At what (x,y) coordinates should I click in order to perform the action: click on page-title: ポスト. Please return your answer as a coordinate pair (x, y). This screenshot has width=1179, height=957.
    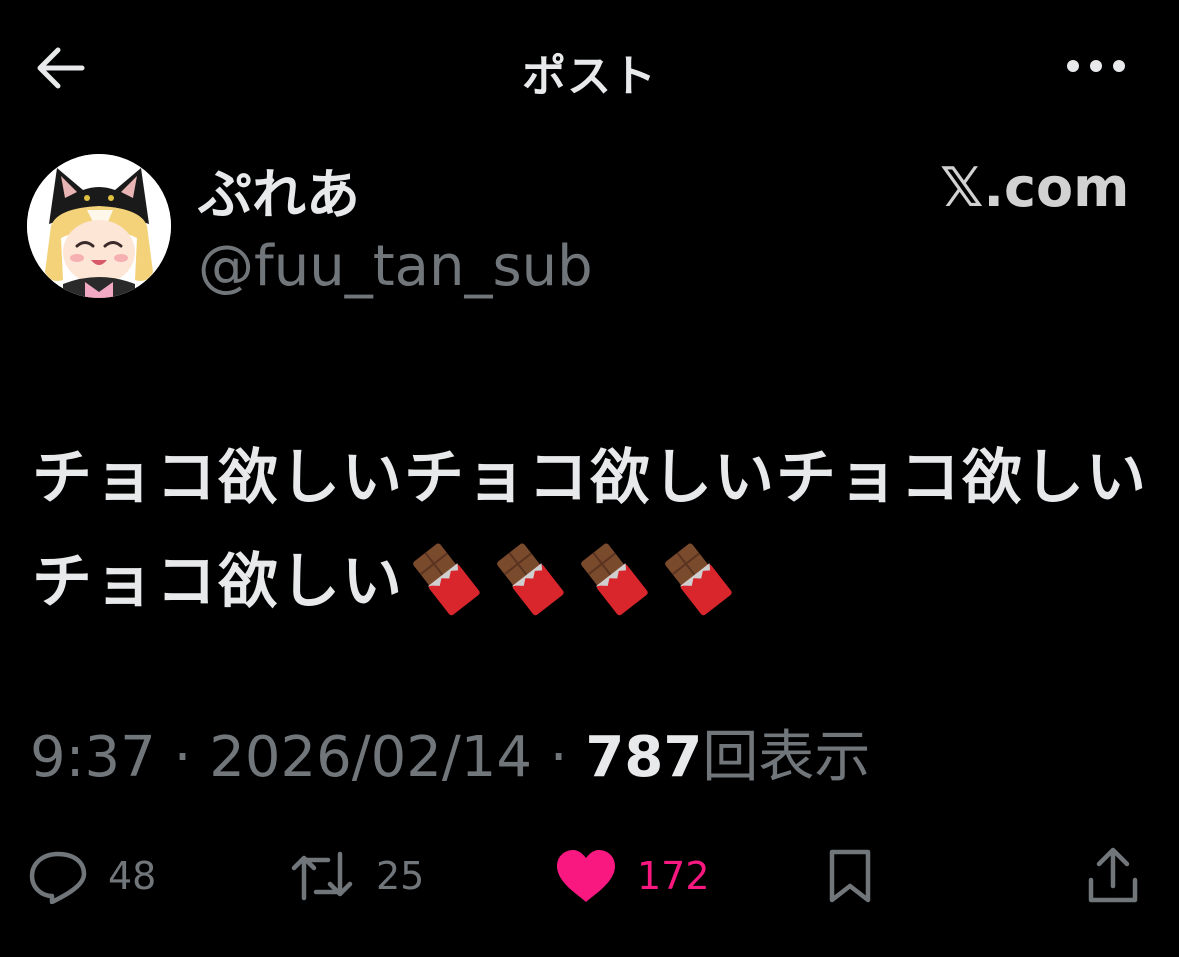
    Looking at the image, I should click on (589, 76).